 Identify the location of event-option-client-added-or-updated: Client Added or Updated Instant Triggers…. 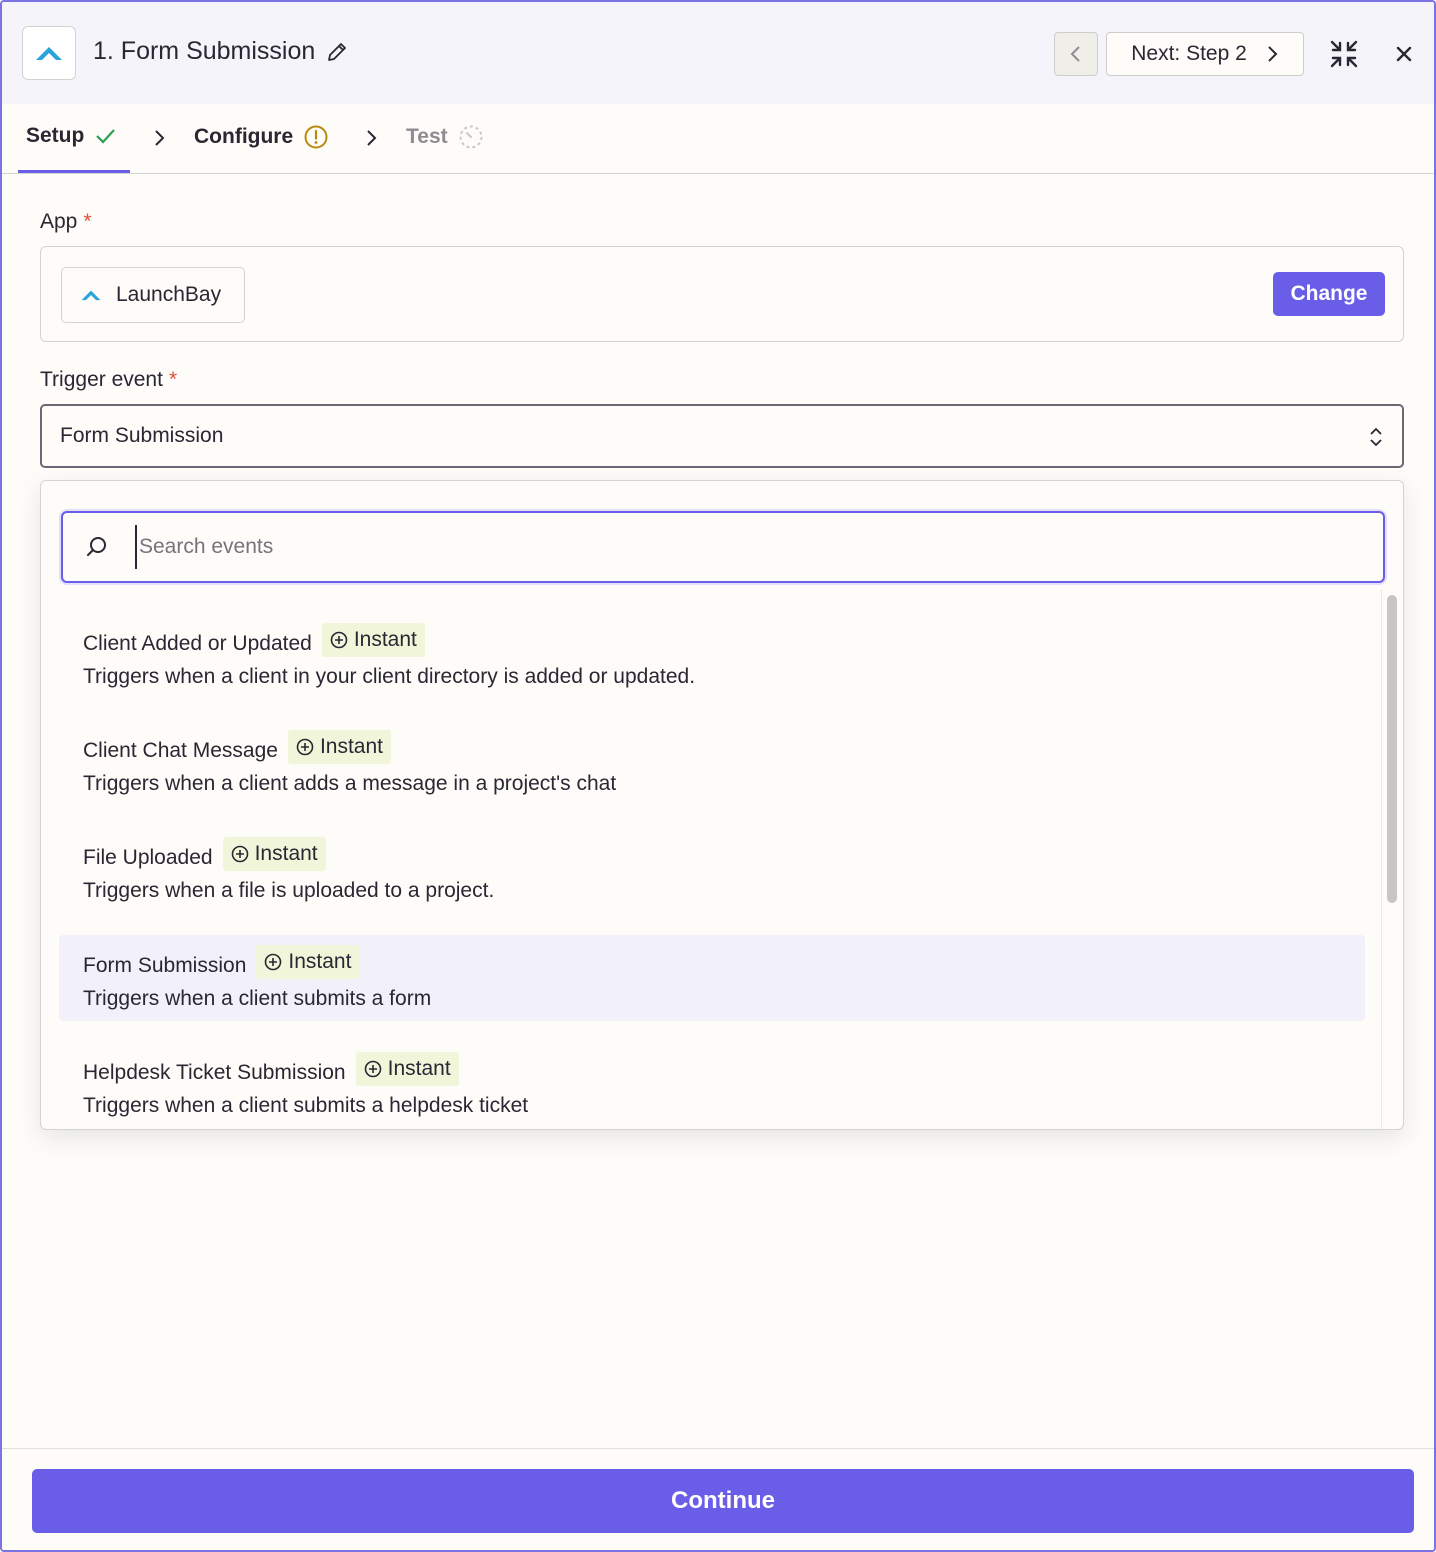
(712, 656).